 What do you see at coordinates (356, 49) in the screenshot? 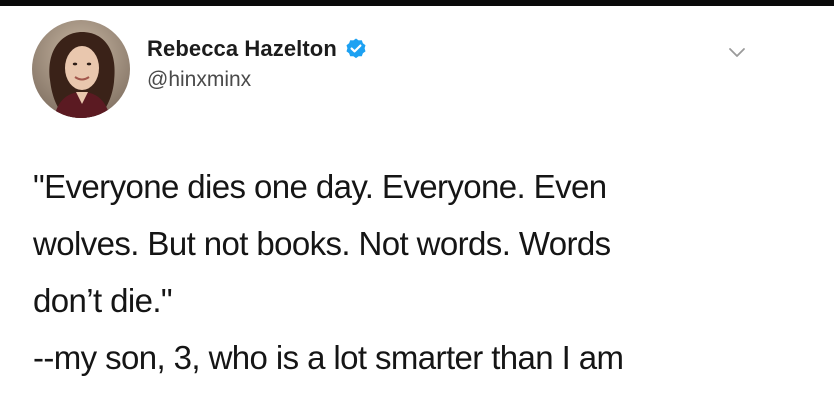
I see `verified-badge-icon` at bounding box center [356, 49].